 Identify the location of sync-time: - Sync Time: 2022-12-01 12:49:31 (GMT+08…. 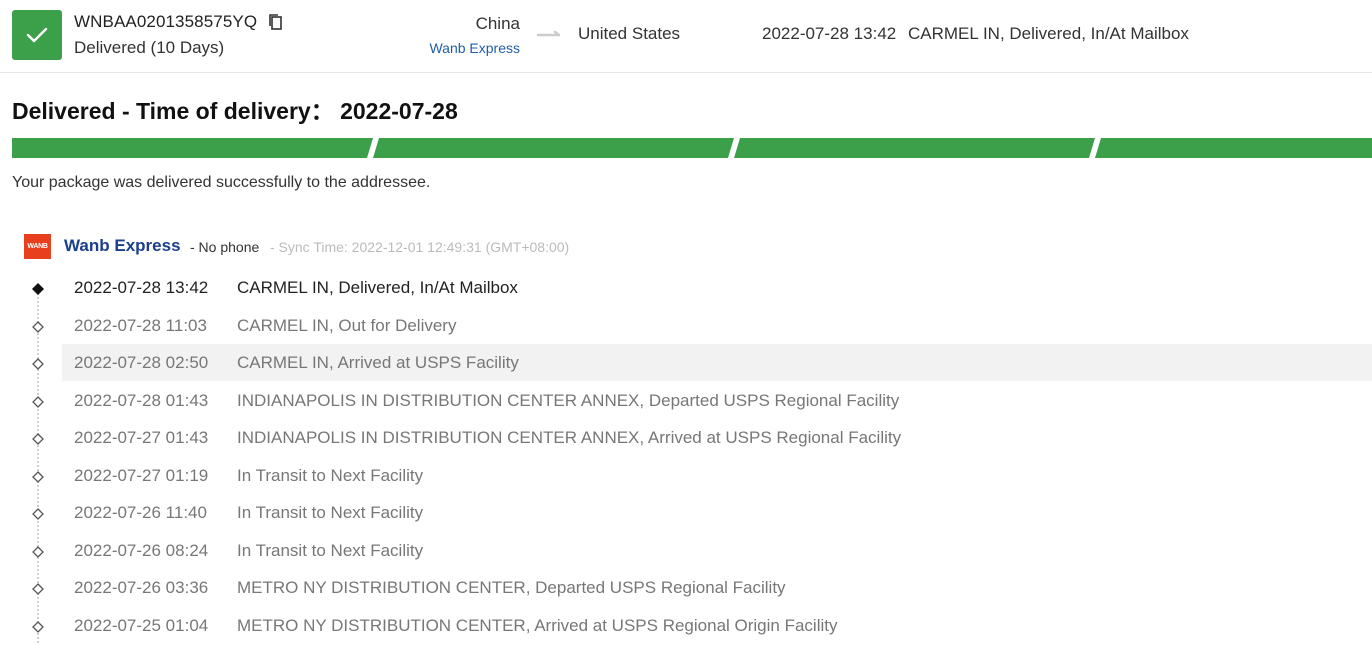
(420, 247).